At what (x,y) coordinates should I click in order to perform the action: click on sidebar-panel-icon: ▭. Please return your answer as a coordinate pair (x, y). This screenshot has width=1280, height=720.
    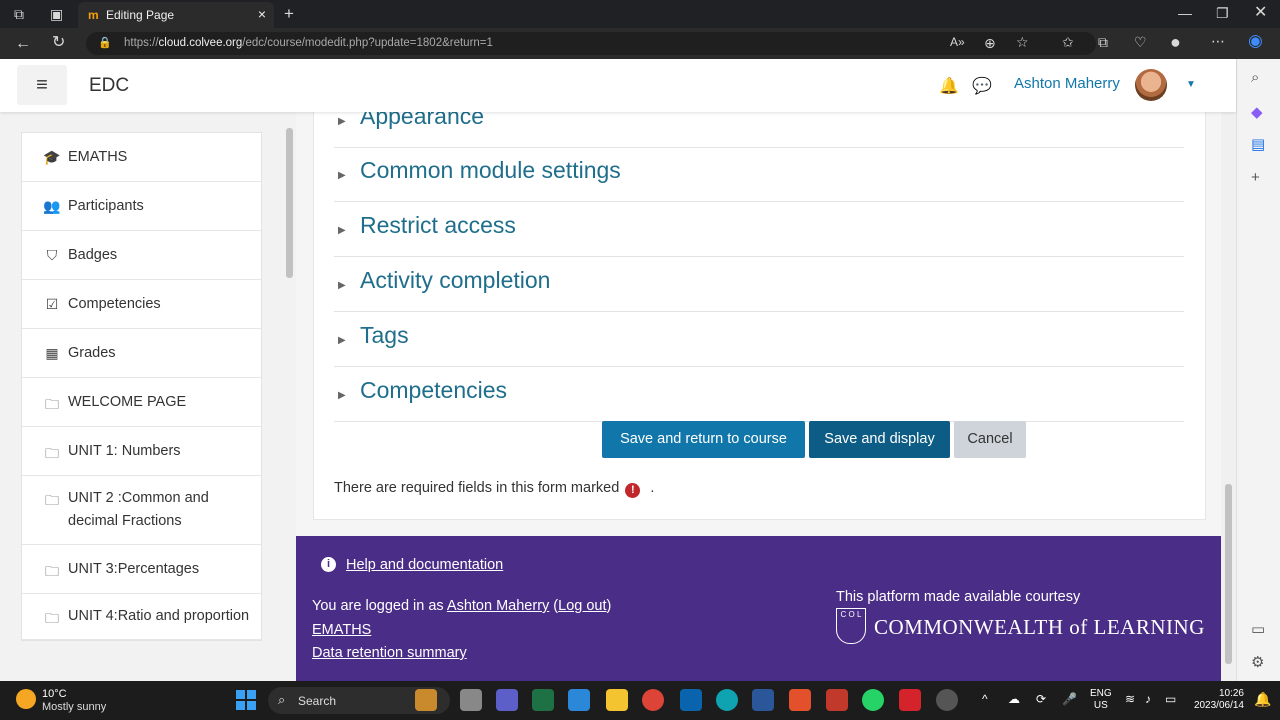
    Looking at the image, I should click on (1258, 629).